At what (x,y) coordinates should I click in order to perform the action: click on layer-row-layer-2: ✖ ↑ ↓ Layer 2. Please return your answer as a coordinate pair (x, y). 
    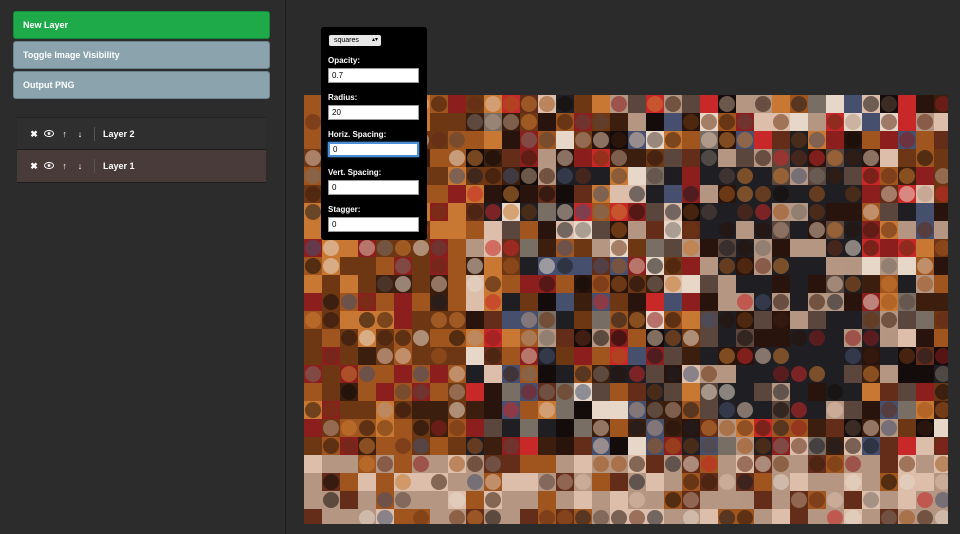
    Looking at the image, I should click on (141, 133).